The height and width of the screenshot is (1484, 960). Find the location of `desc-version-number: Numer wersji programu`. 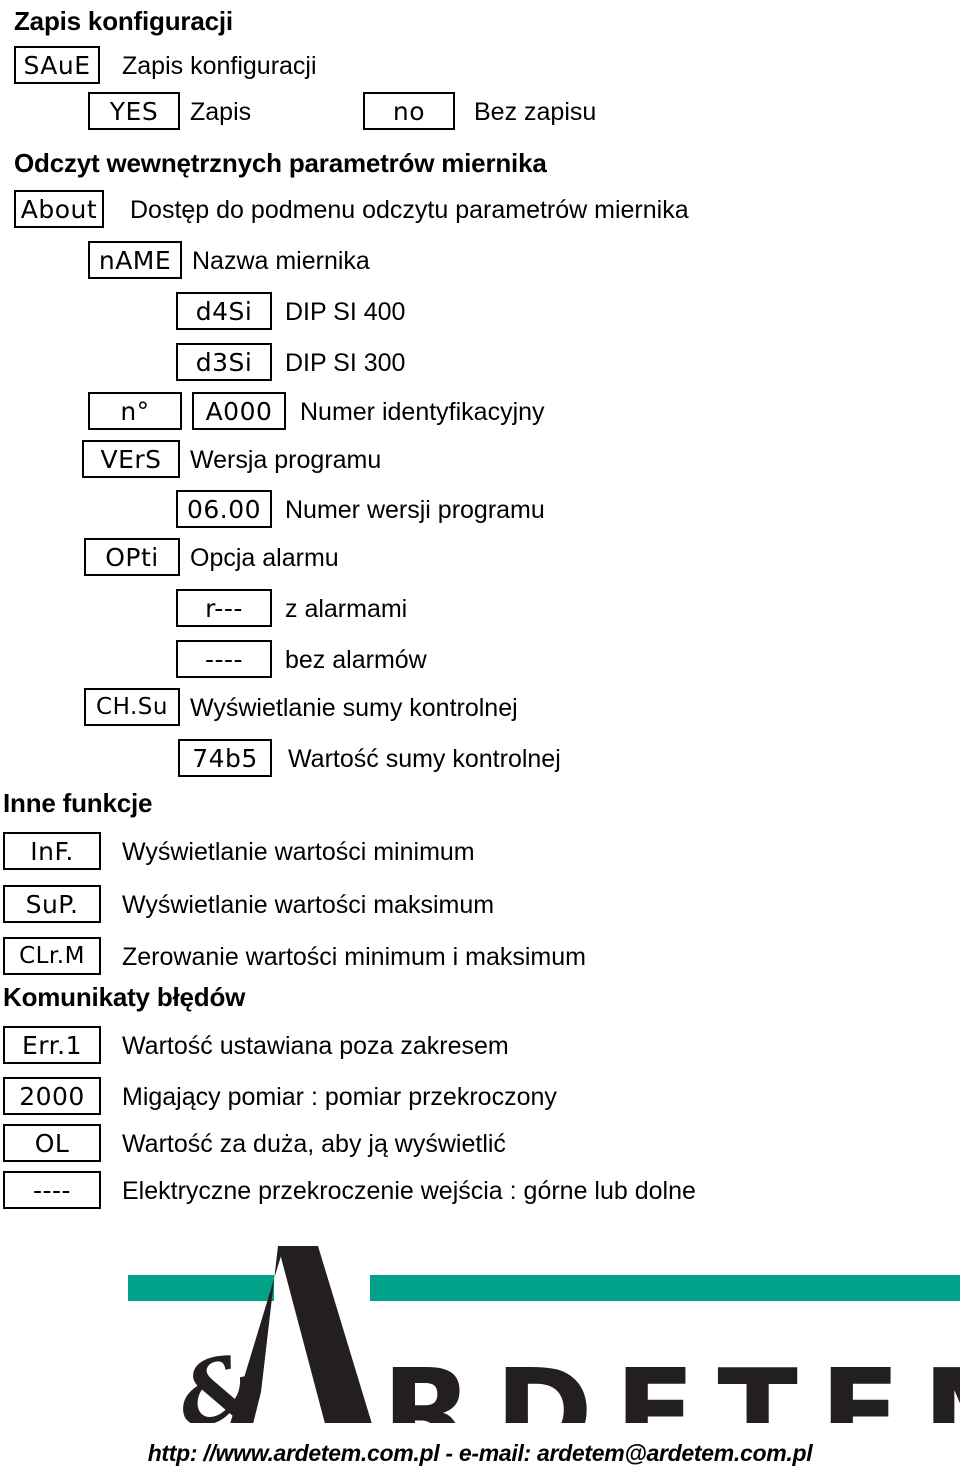

desc-version-number: Numer wersji programu is located at coordinates (415, 510).